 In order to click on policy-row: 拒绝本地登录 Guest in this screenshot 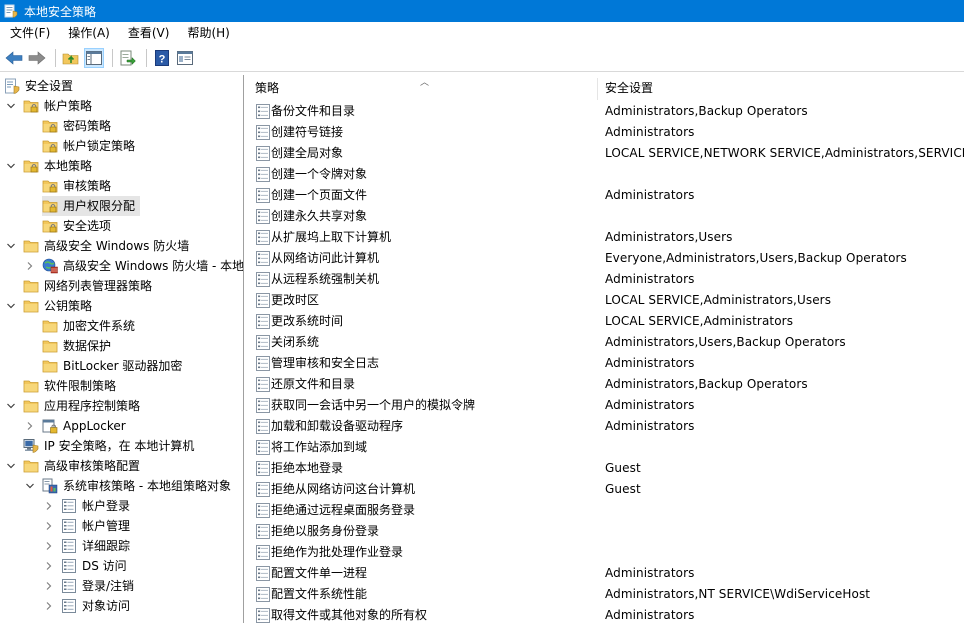, I will do `click(606, 468)`.